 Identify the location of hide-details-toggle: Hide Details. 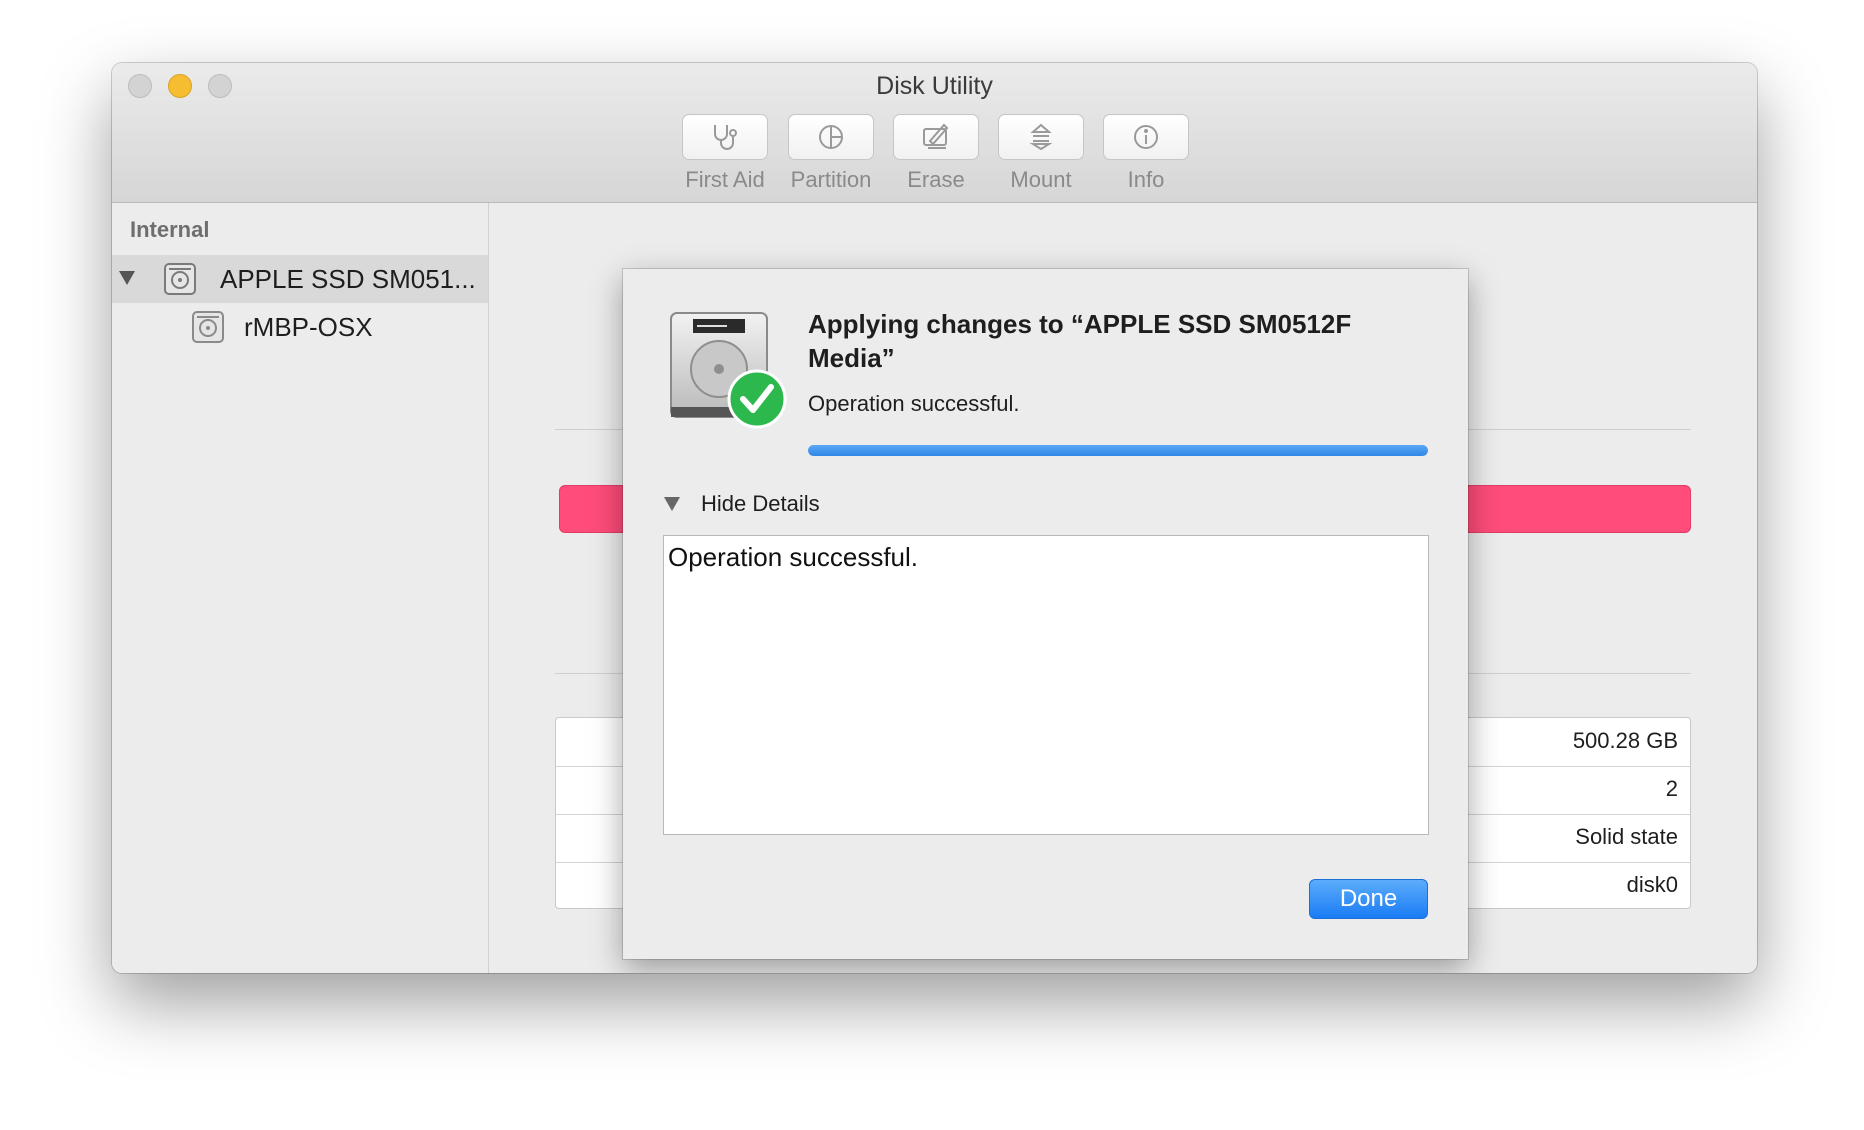
(741, 504).